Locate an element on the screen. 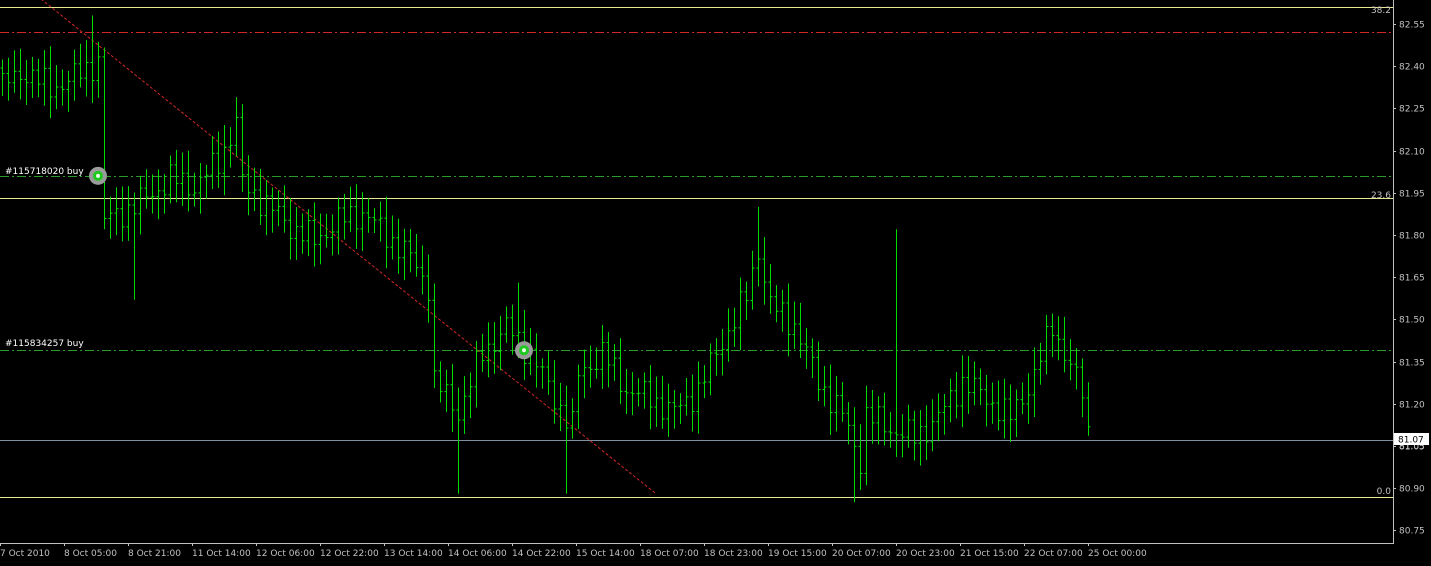 The width and height of the screenshot is (1431, 566). current-price-value: 81.07 is located at coordinates (1411, 441).